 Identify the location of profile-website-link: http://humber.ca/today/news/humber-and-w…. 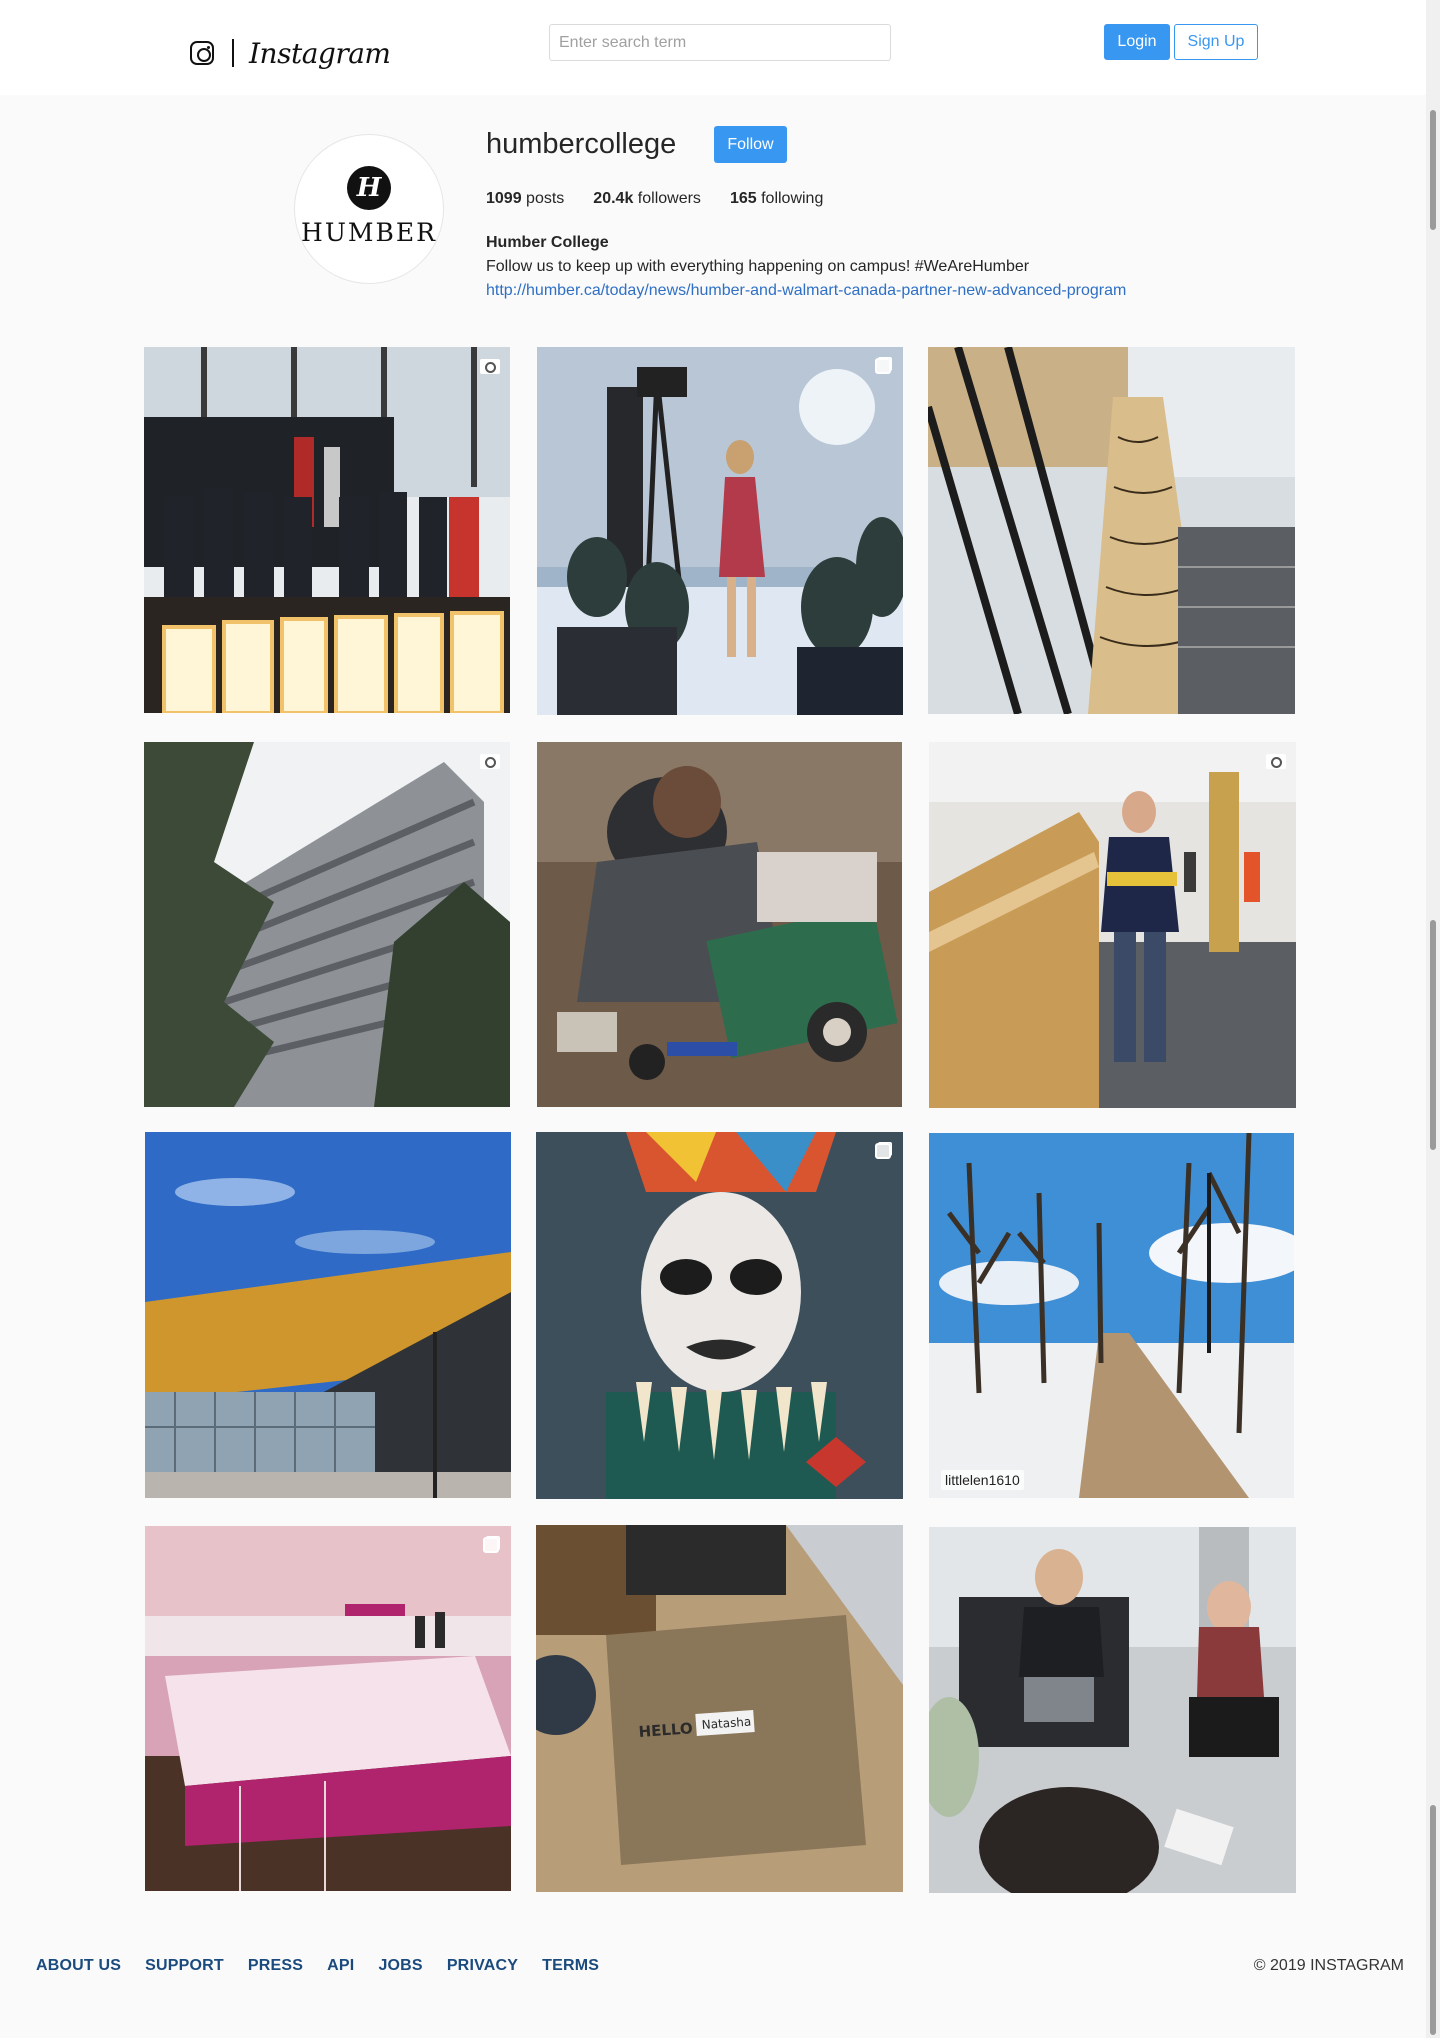
(806, 291).